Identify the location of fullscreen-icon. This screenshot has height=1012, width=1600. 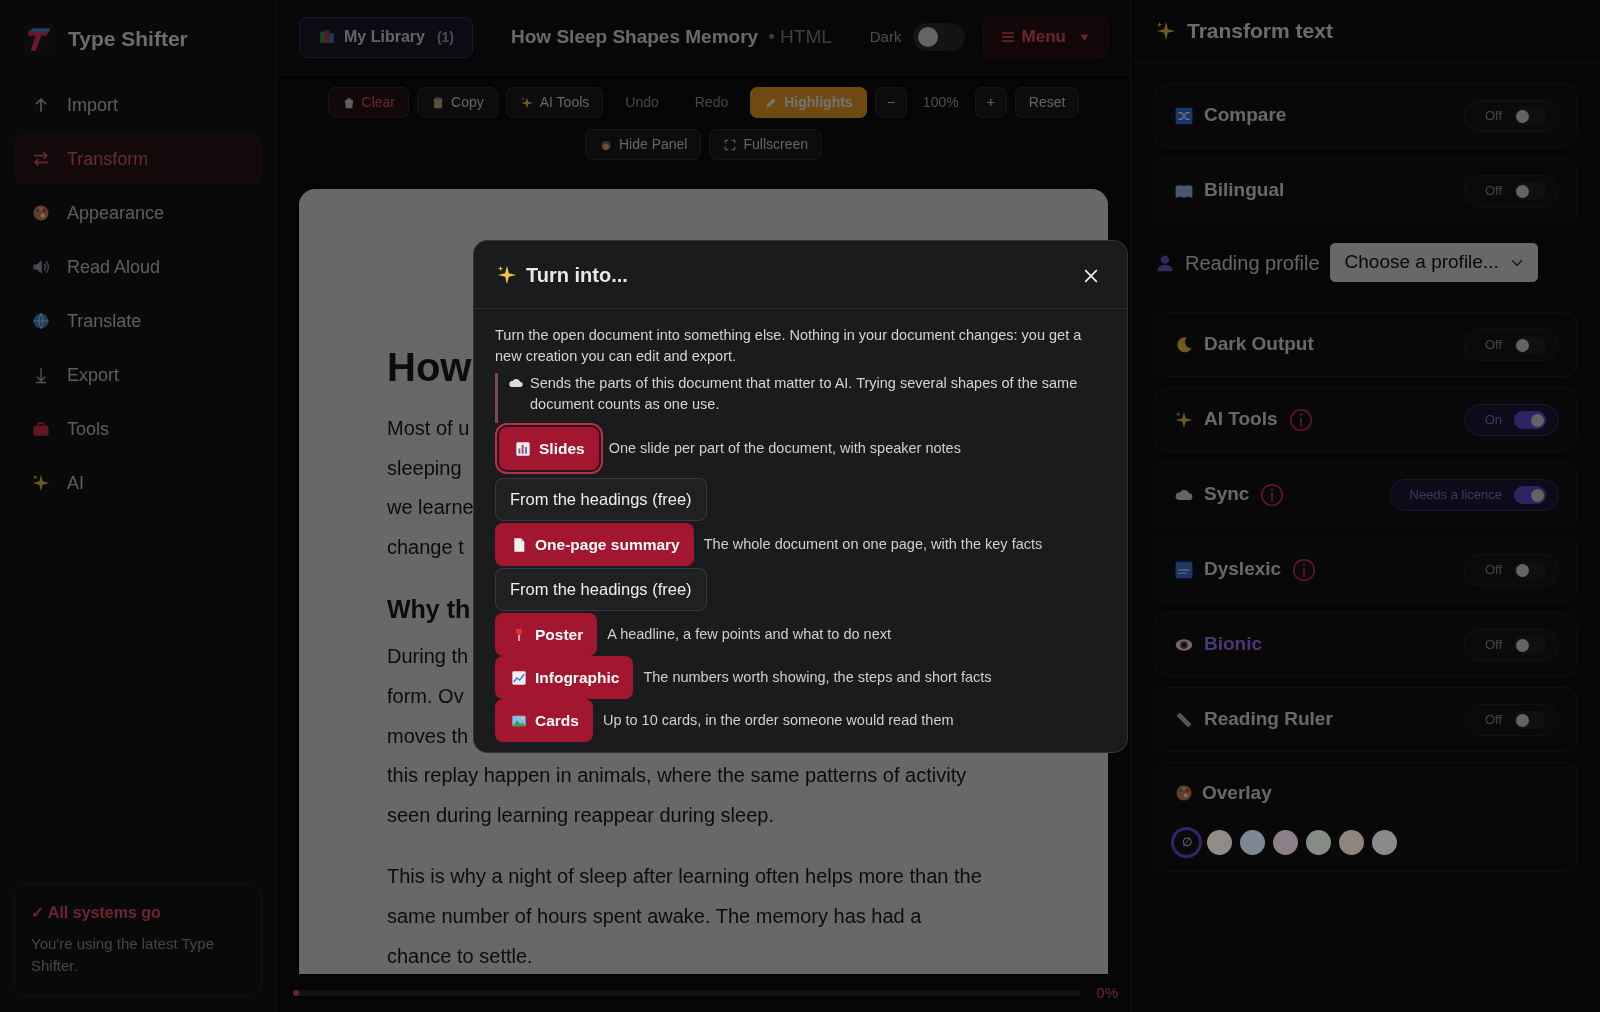
(730, 144).